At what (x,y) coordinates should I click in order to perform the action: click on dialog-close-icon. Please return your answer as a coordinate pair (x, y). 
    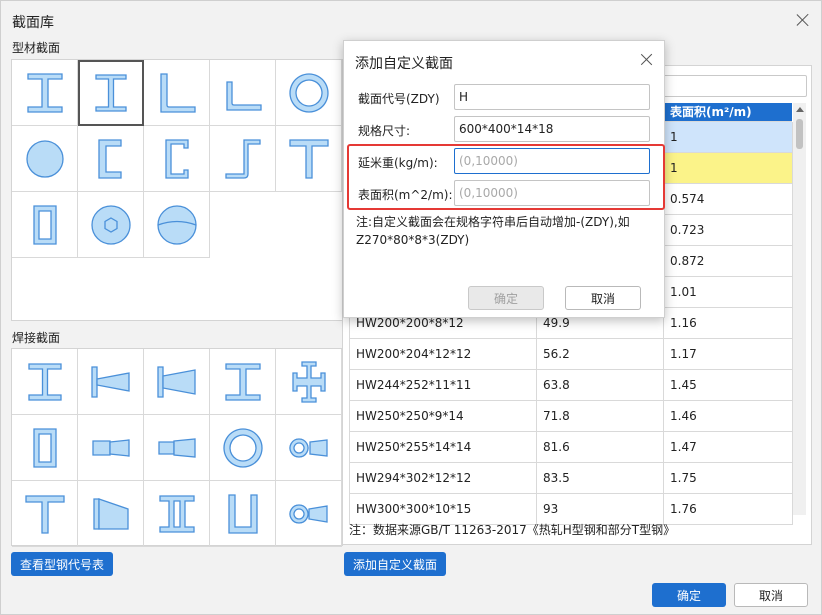
    Looking at the image, I should click on (647, 60).